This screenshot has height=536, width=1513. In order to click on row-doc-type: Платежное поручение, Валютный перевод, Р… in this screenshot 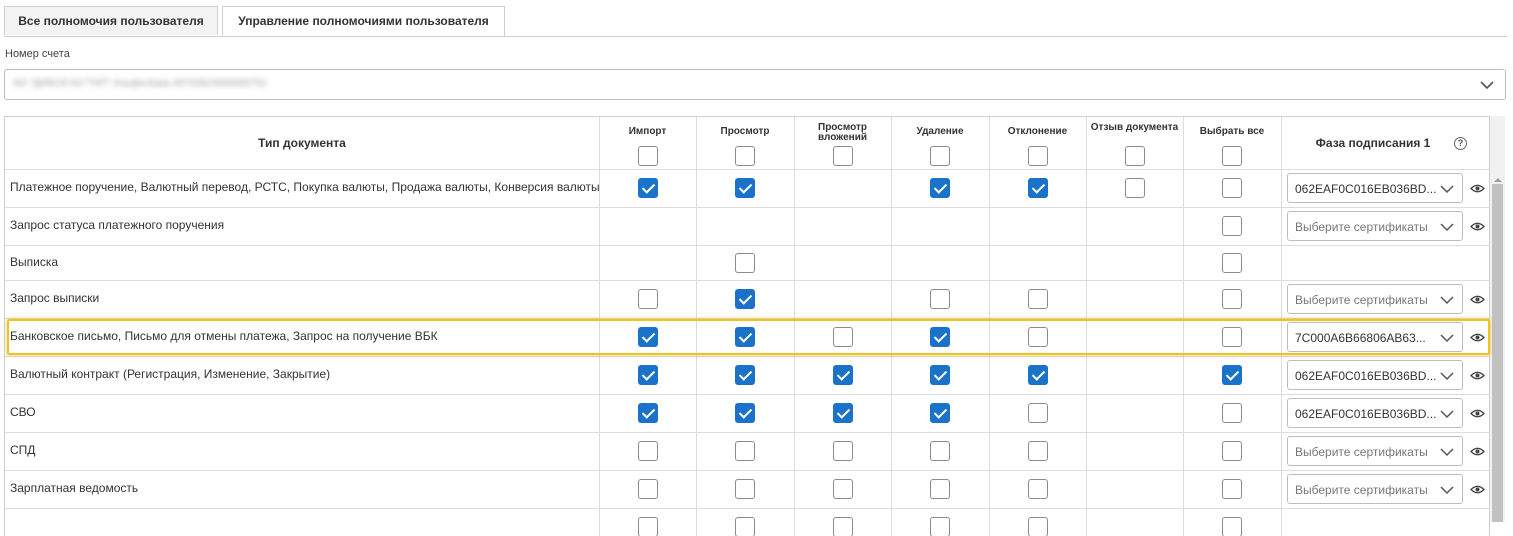, I will do `click(305, 187)`.